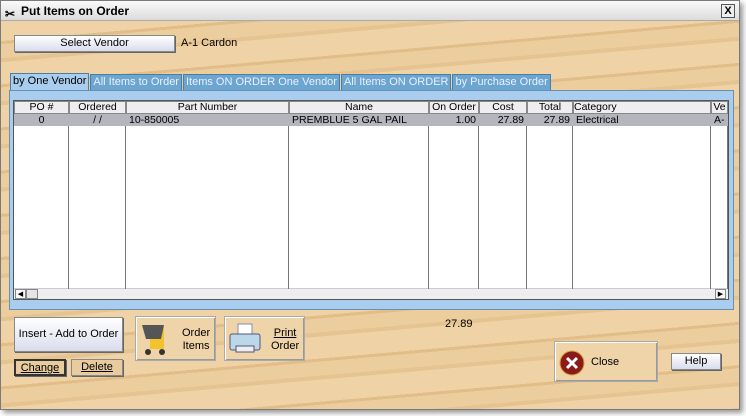 The height and width of the screenshot is (416, 746). What do you see at coordinates (75, 11) in the screenshot?
I see `window-title: Put Items on Order` at bounding box center [75, 11].